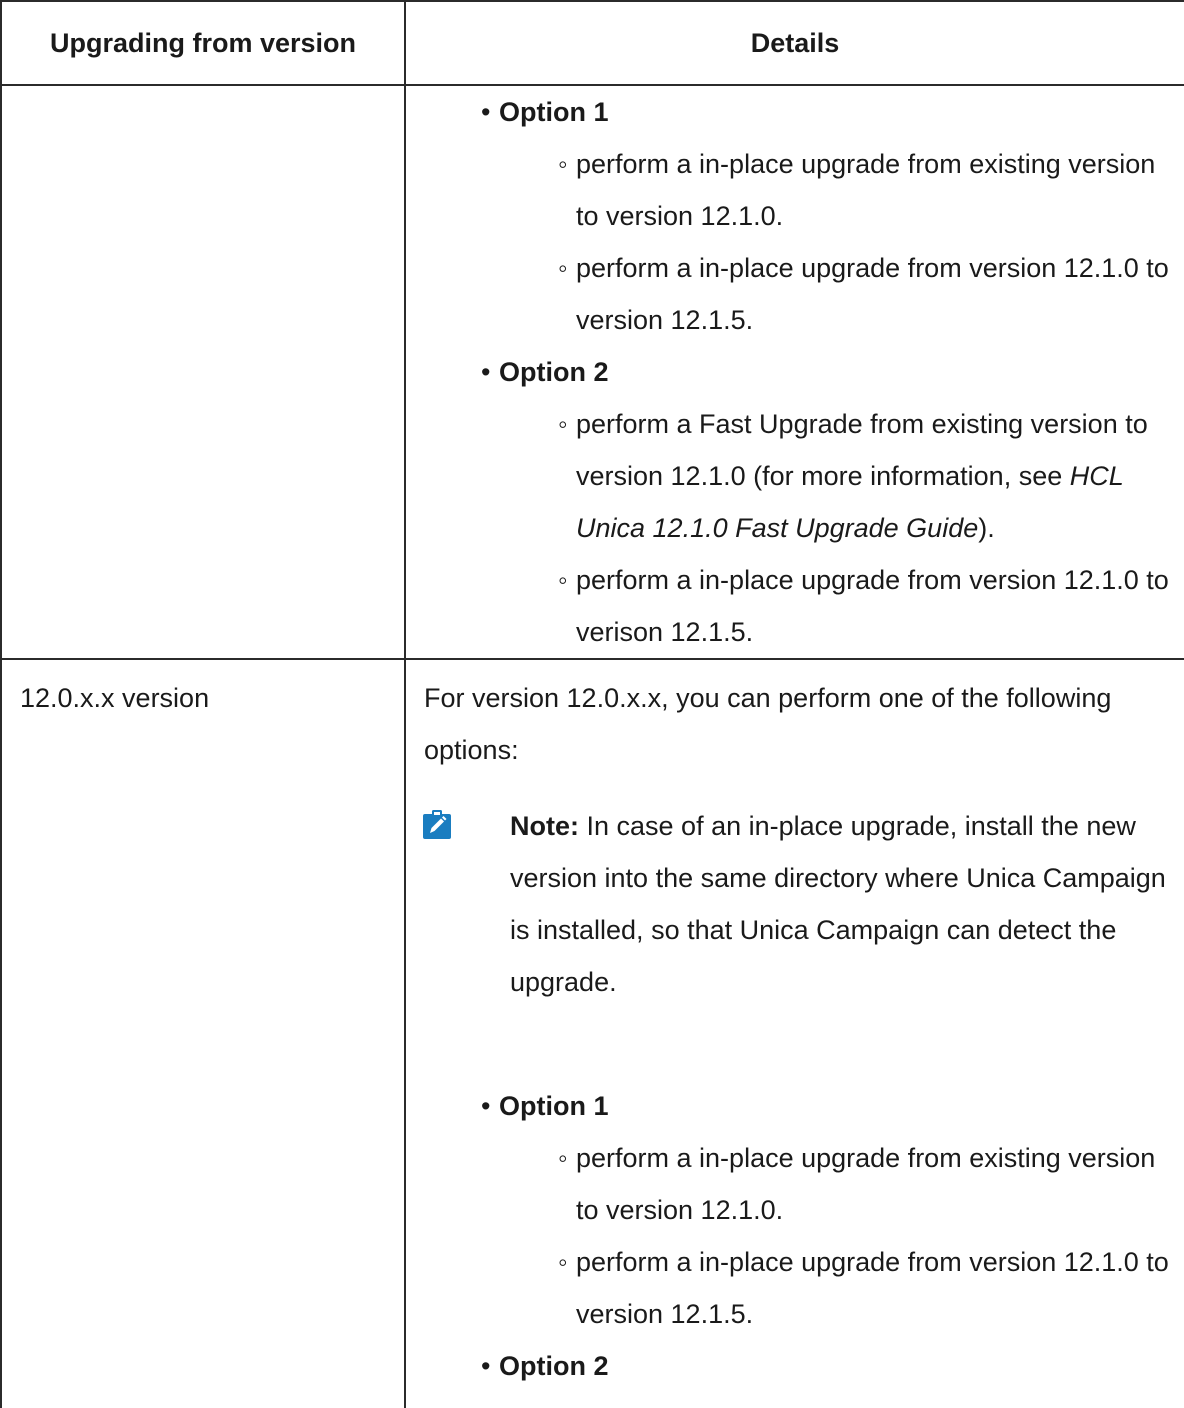 The height and width of the screenshot is (1408, 1184). Describe the element at coordinates (986, 528) in the screenshot. I see `list-item-suffix: ).` at that location.